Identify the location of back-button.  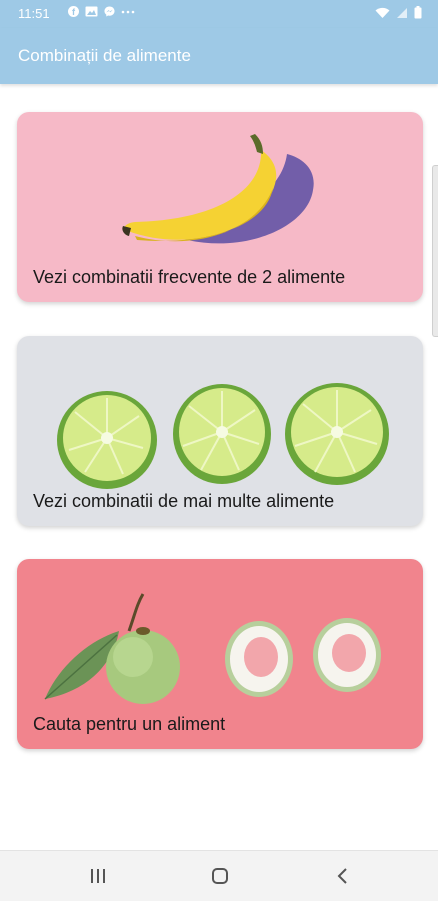
(342, 876).